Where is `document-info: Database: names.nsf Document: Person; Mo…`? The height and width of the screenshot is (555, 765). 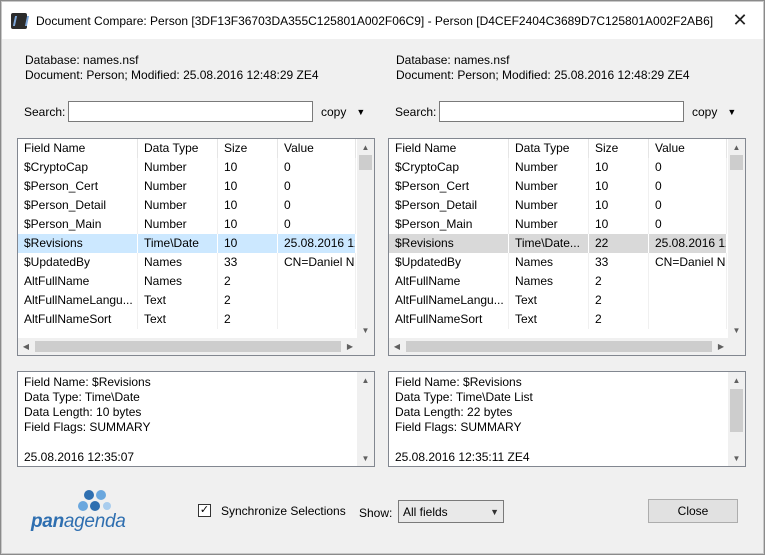 document-info: Database: names.nsf Document: Person; Mo… is located at coordinates (543, 68).